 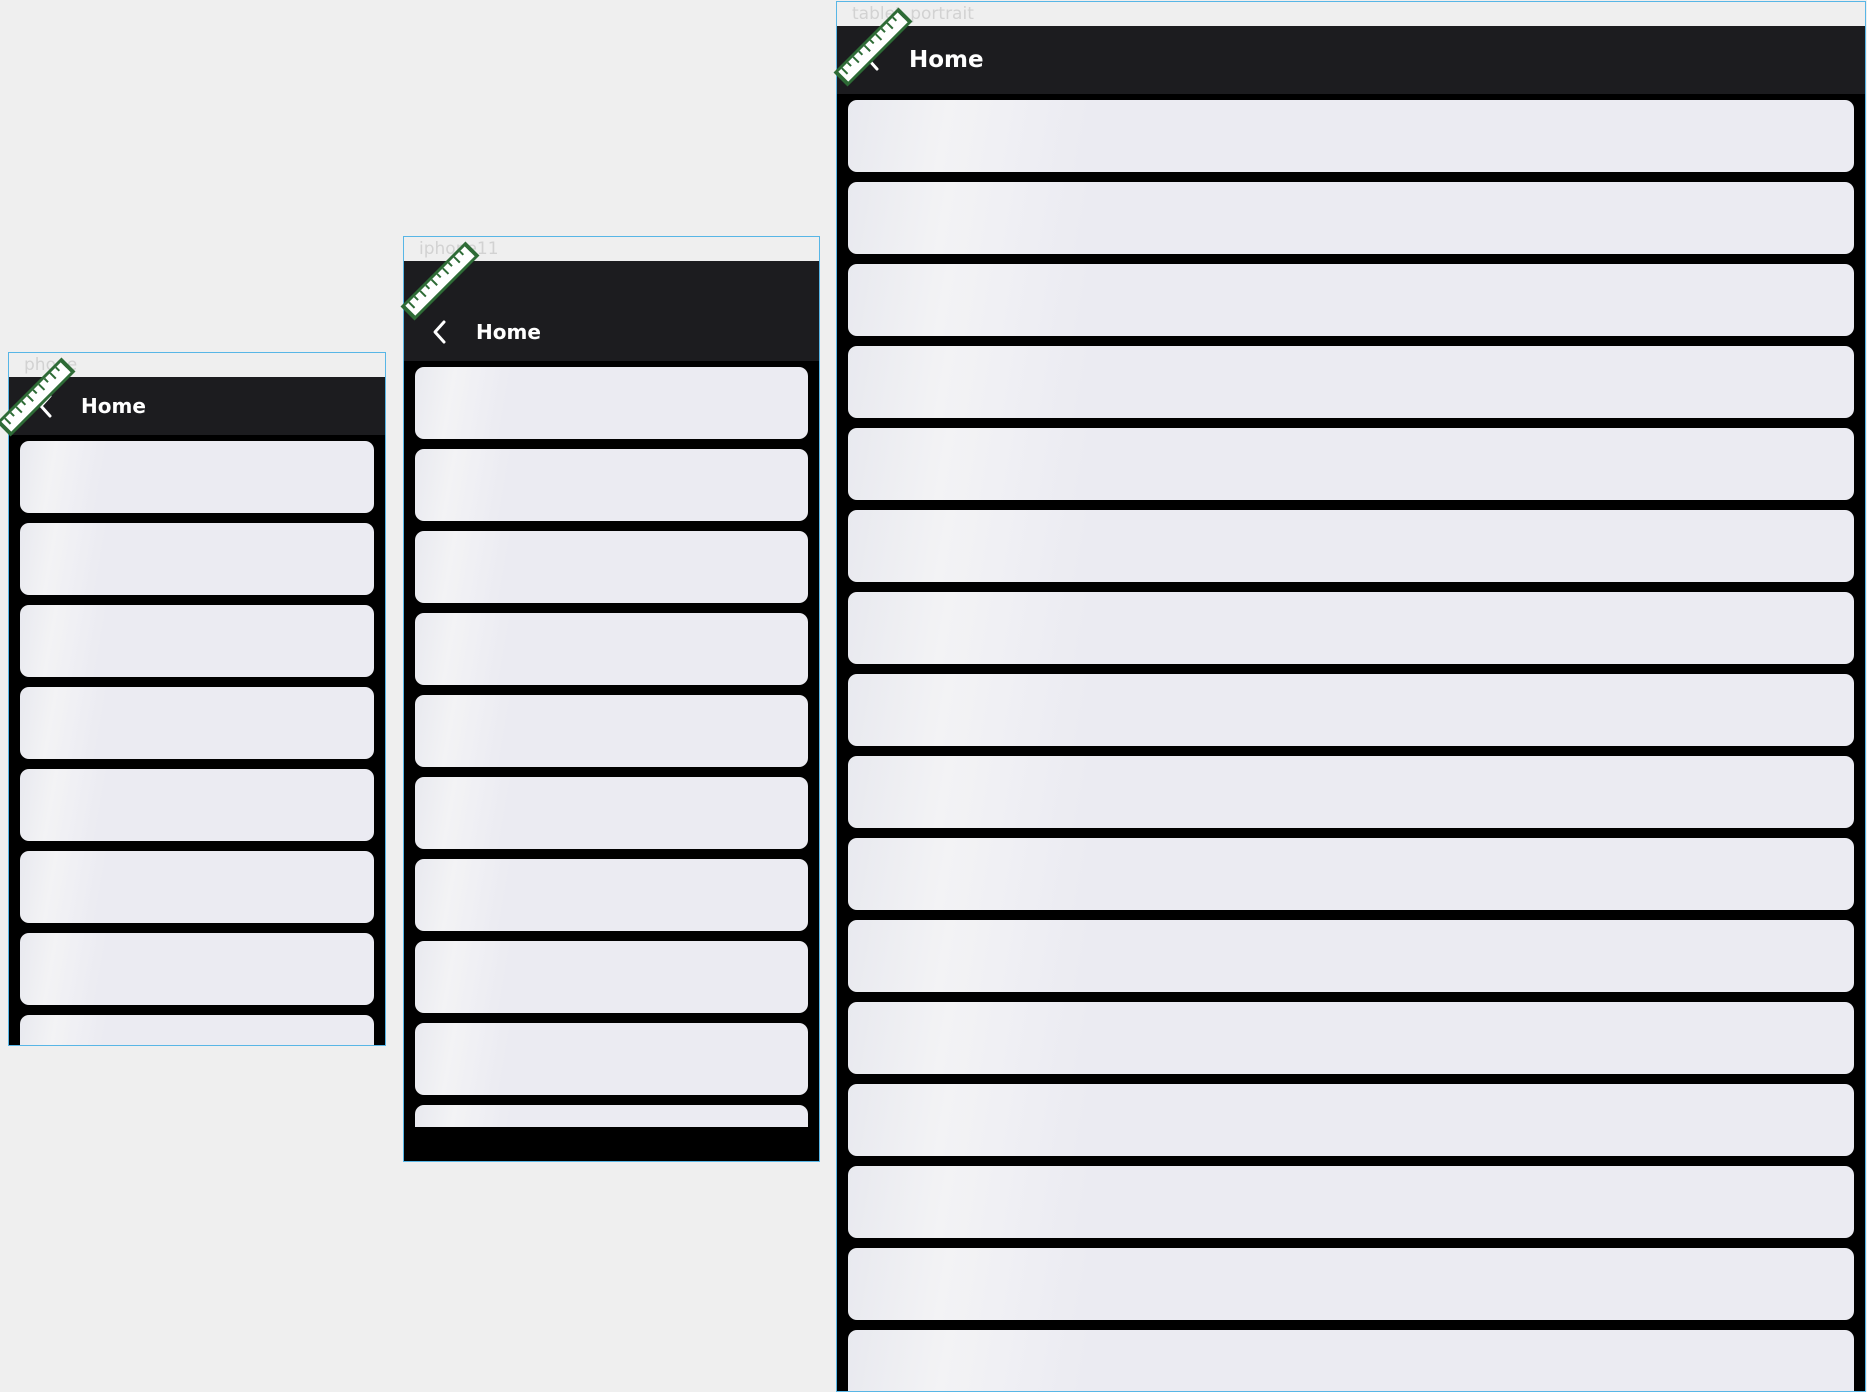 I want to click on frame-label: tablet_portrait, so click(x=1351, y=14).